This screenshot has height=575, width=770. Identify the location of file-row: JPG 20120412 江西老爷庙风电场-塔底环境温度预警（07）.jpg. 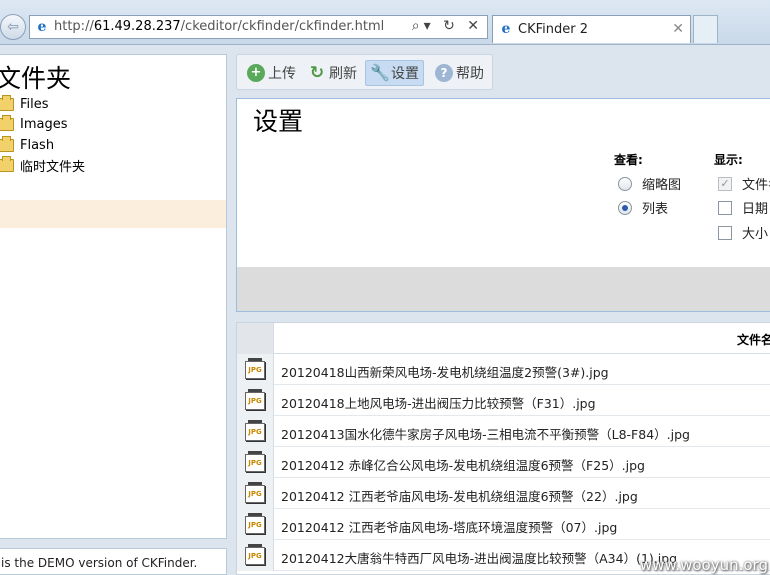
(503, 524).